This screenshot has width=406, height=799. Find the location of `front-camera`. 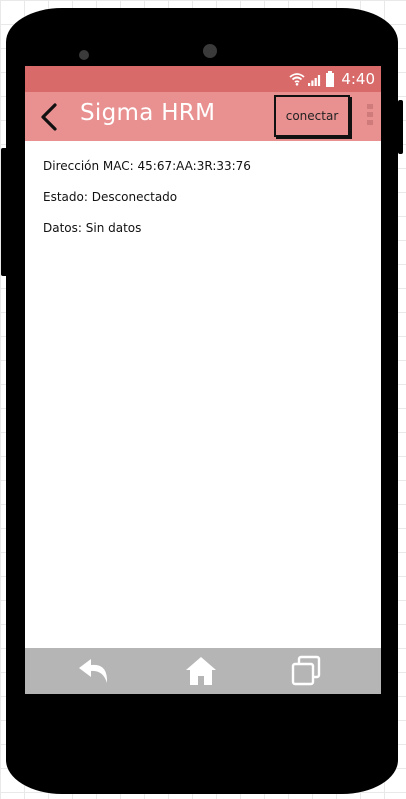

front-camera is located at coordinates (210, 51).